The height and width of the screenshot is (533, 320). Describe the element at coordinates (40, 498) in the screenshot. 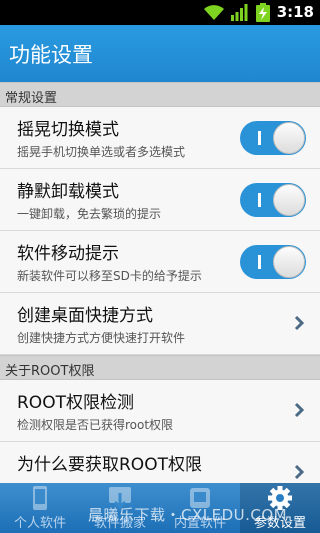

I see `phone-apps-icon` at that location.